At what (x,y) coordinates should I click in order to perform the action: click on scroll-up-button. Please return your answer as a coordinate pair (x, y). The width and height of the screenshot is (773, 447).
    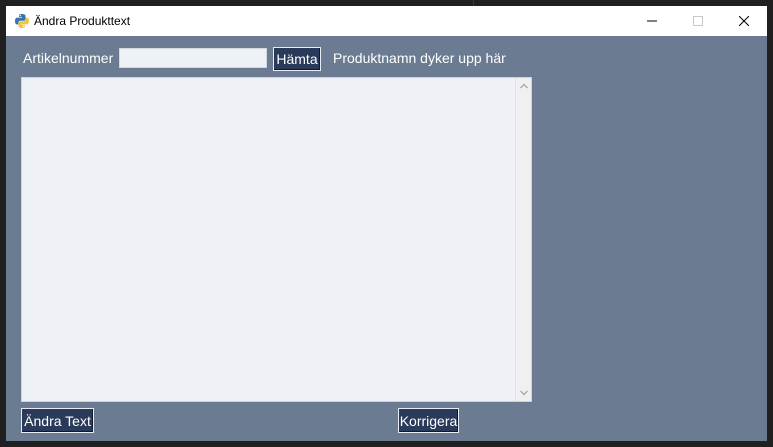
    Looking at the image, I should click on (524, 86).